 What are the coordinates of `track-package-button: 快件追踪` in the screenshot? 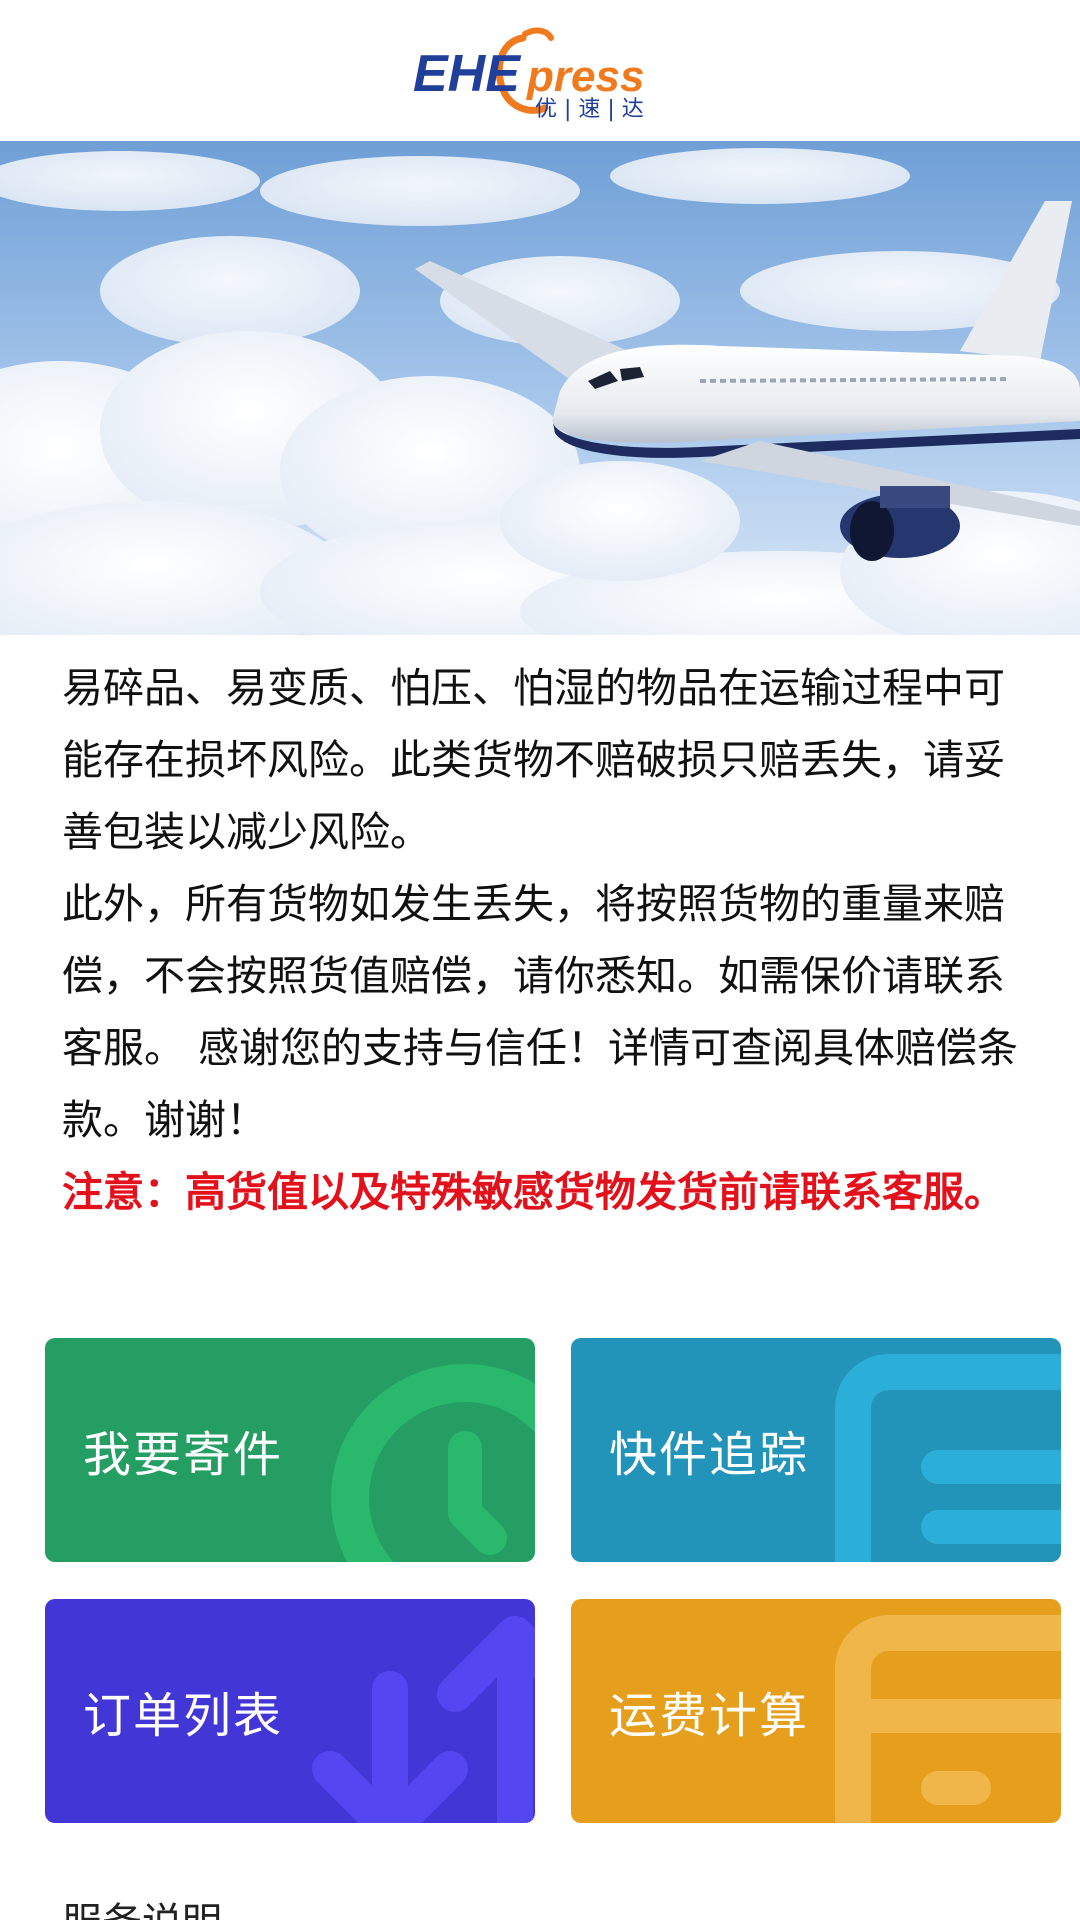 It's located at (816, 1450).